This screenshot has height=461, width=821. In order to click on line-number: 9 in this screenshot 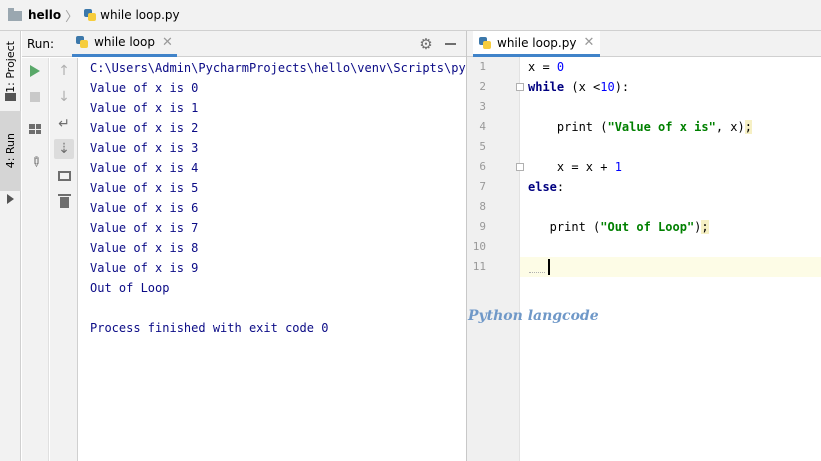, I will do `click(482, 226)`.